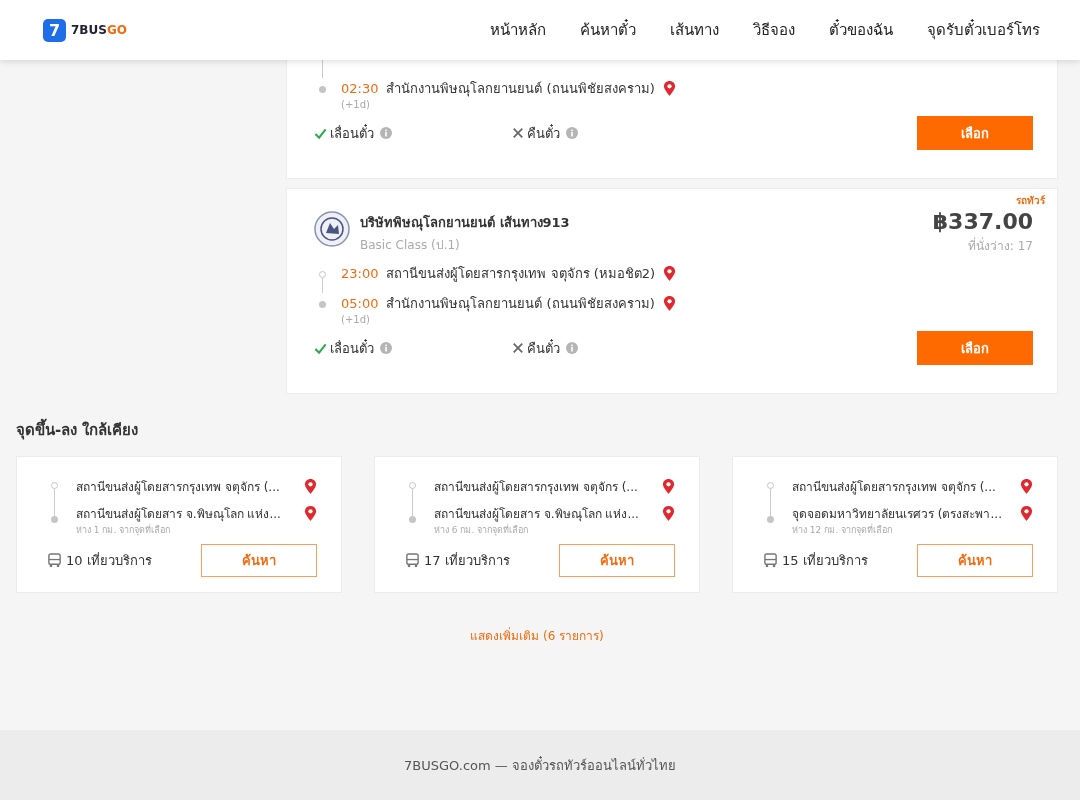  I want to click on operator-name: บริษัทพิษณุโลกยานยนต์ เส้นทาง913, so click(465, 223).